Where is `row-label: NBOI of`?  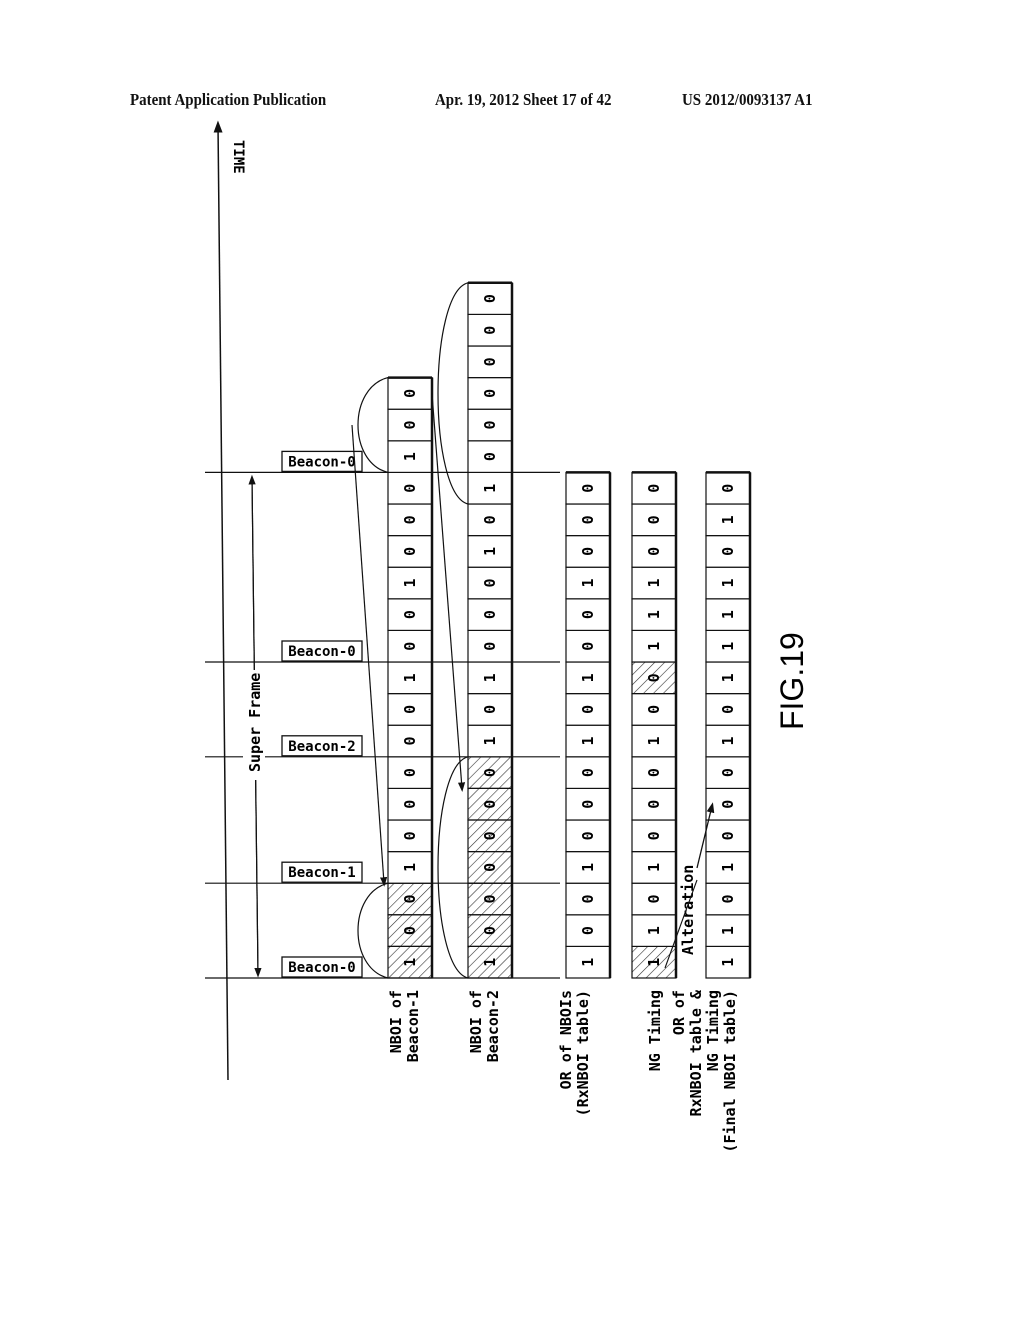
row-label: NBOI of is located at coordinates (476, 1021).